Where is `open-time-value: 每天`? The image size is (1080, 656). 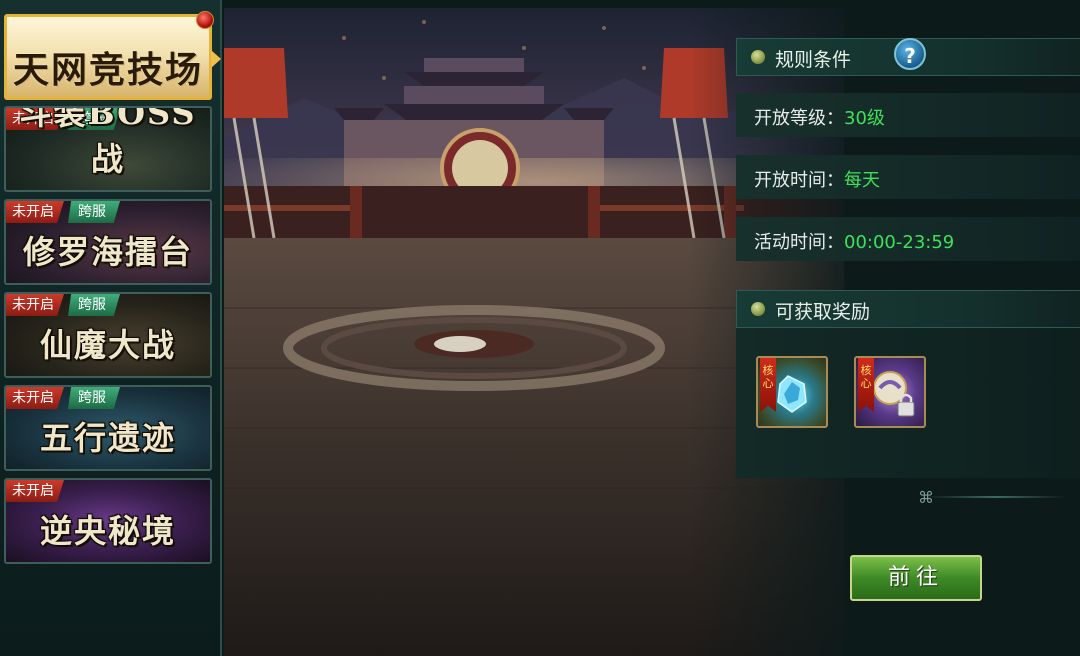
open-time-value: 每天 is located at coordinates (862, 180).